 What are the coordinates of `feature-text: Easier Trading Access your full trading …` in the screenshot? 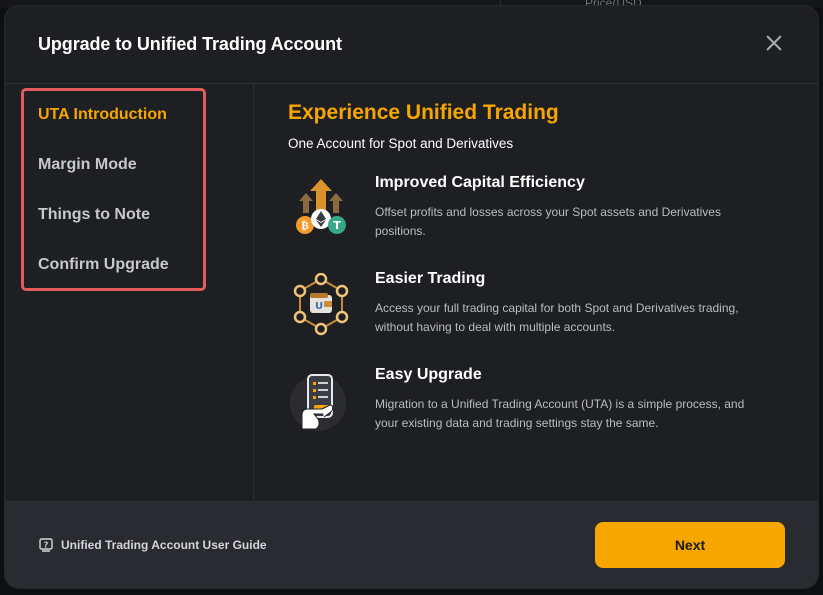 It's located at (572, 304).